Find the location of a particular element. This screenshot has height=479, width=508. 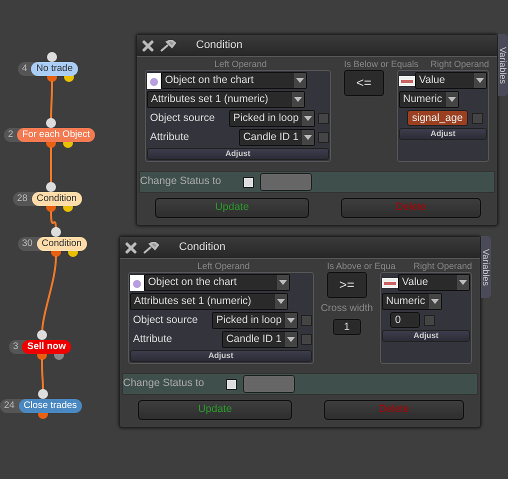

variable-field: signal_age is located at coordinates (437, 118).